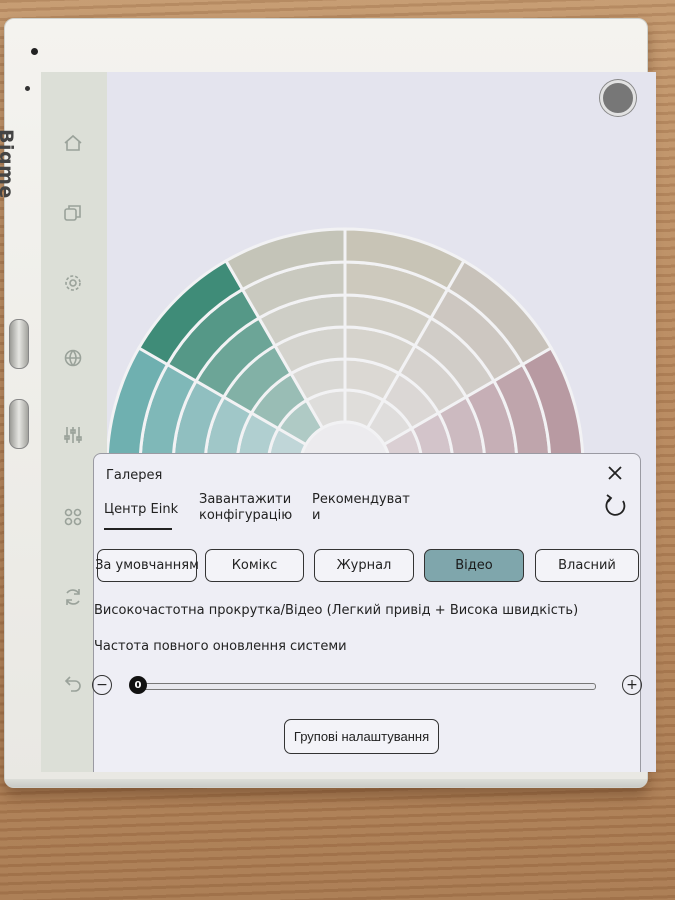 This screenshot has width=675, height=900. What do you see at coordinates (73, 517) in the screenshot?
I see `apps-icon` at bounding box center [73, 517].